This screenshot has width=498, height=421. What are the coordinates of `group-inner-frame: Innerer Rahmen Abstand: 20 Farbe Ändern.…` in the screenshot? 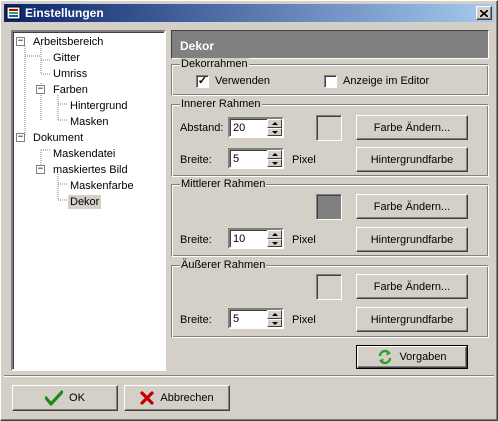 It's located at (330, 137).